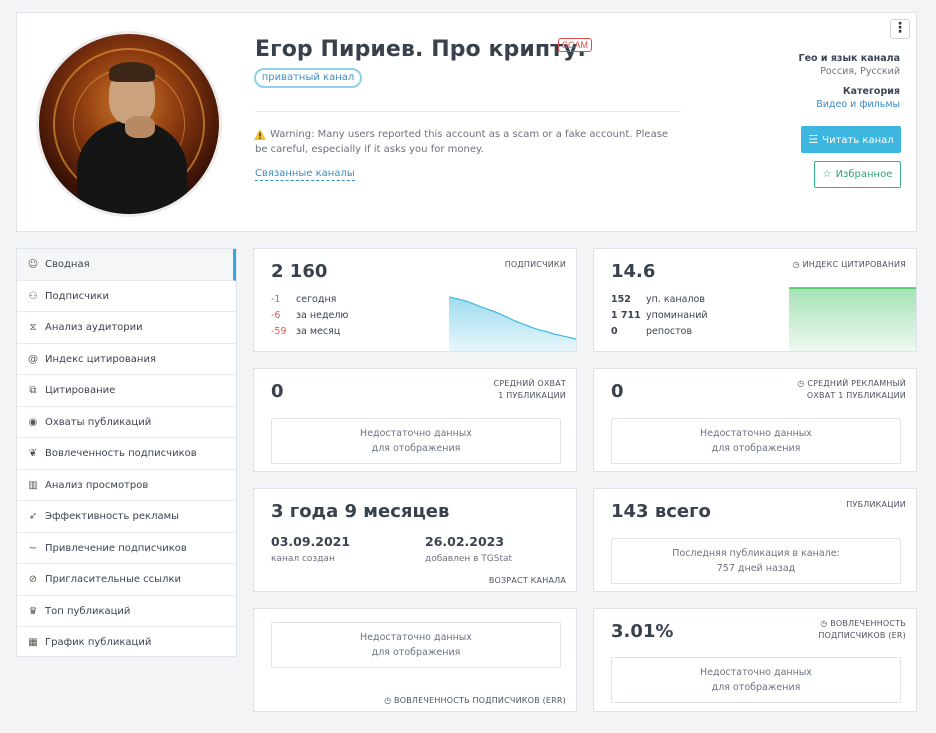  Describe the element at coordinates (121, 453) in the screenshot. I see `sidebar-item-label: Вовлеченность подписчиков` at that location.